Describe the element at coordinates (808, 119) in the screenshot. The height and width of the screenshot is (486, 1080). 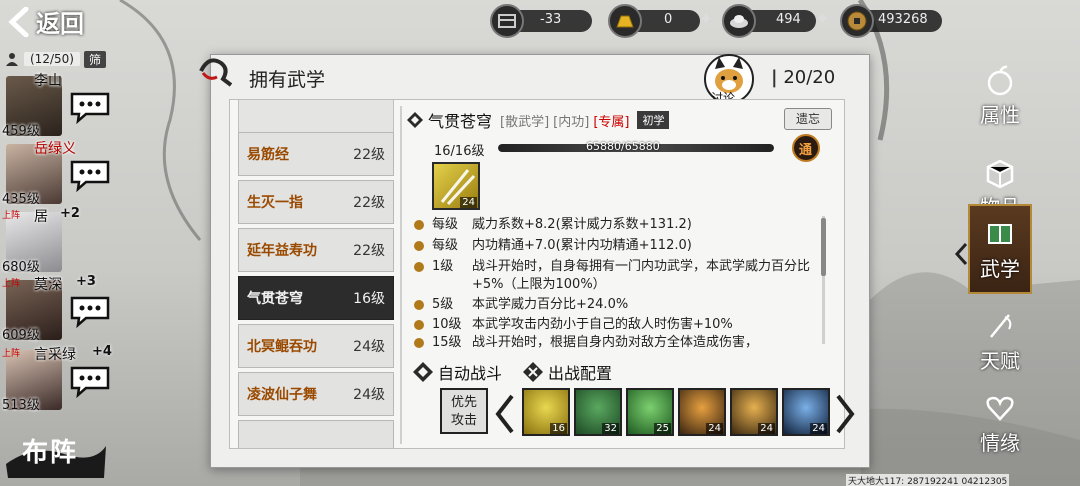
I see `forget-button: 遗忘` at that location.